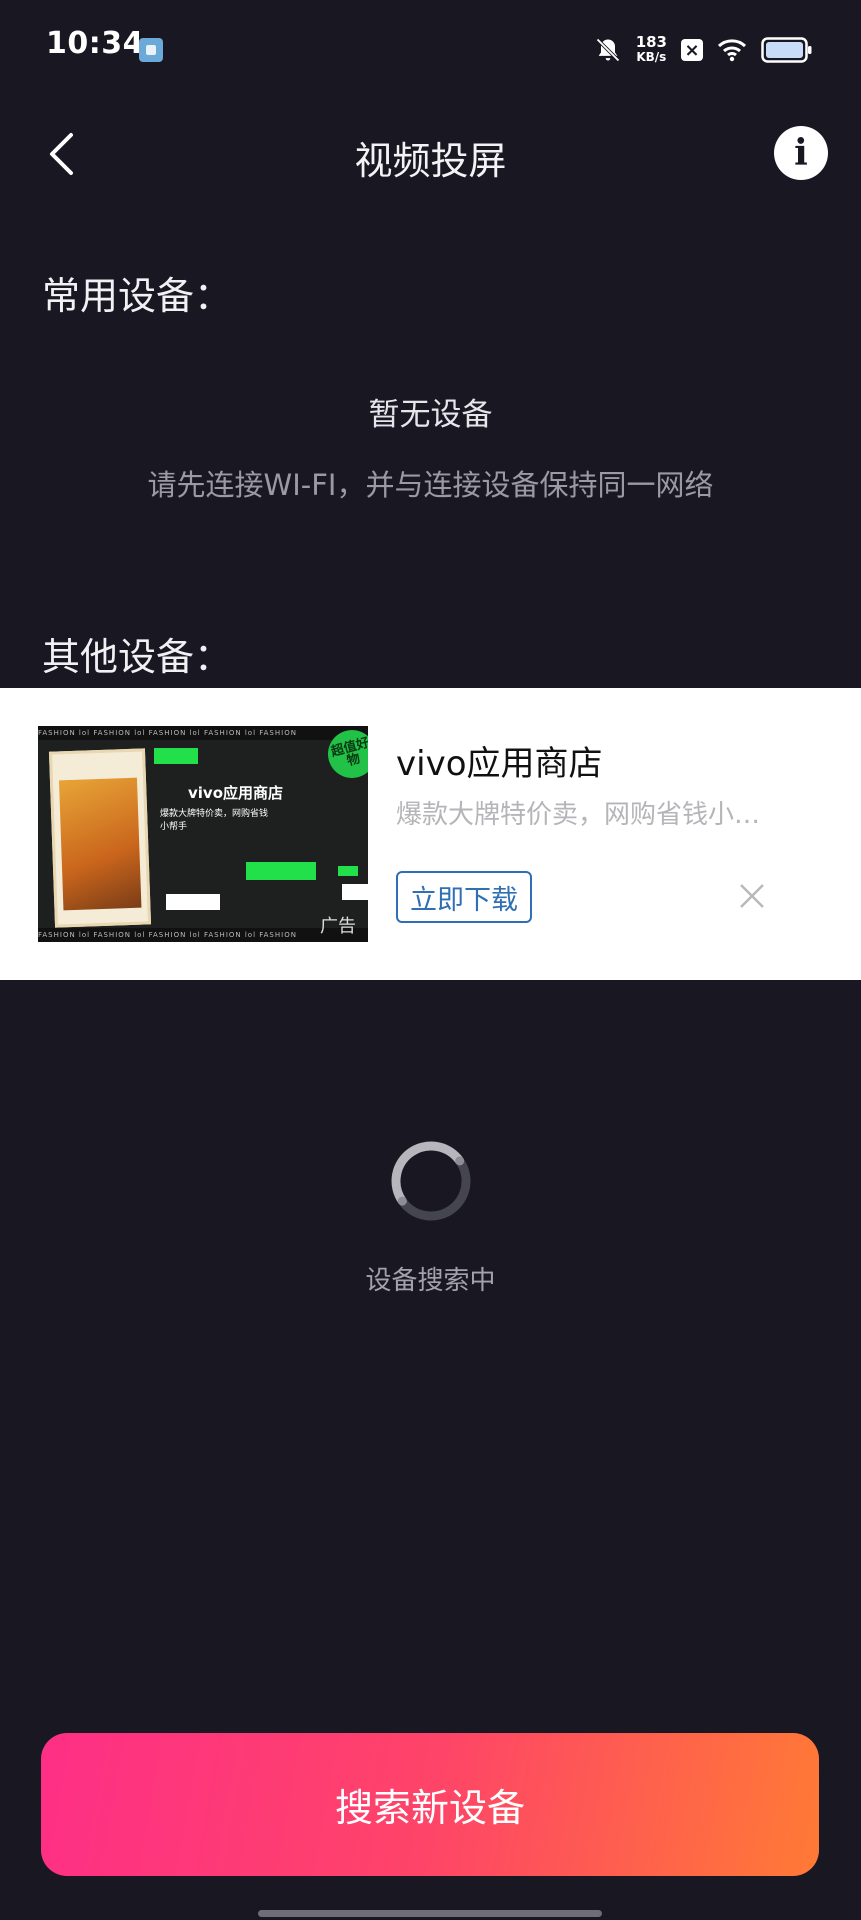  I want to click on ad-thumb-subtitle: 爆款大牌特价卖，网购省钱小帮手, so click(214, 820).